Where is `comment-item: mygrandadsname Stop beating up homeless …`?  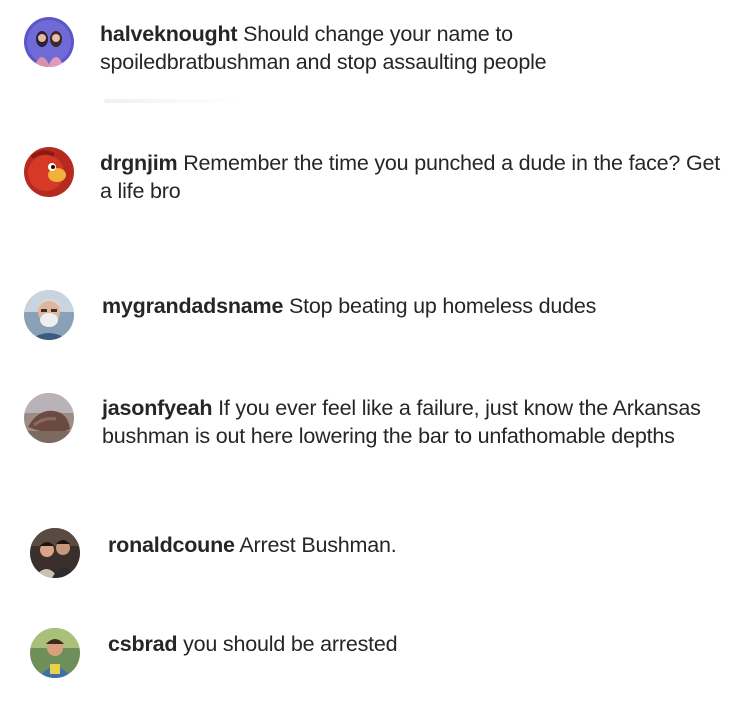 comment-item: mygrandadsname Stop beating up homeless … is located at coordinates (363, 315).